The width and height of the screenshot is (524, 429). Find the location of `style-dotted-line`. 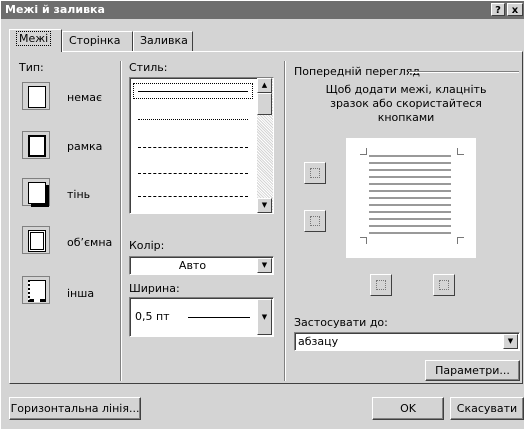

style-dotted-line is located at coordinates (193, 119).